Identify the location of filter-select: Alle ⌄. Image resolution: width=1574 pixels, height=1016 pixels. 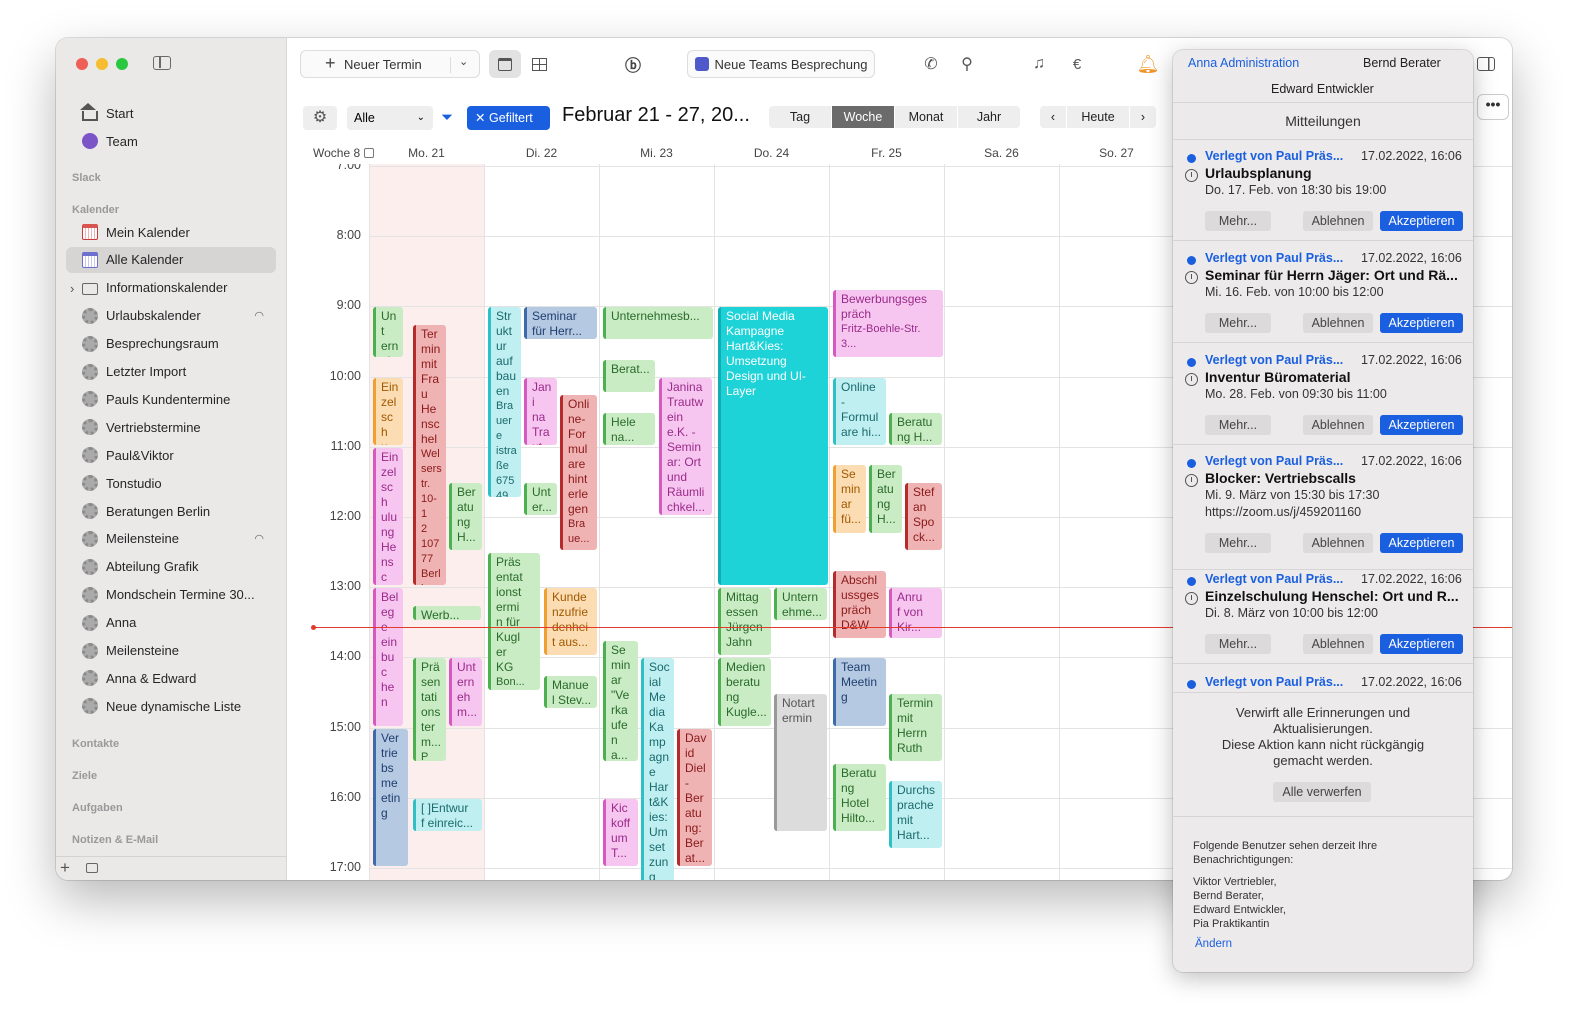
(390, 118).